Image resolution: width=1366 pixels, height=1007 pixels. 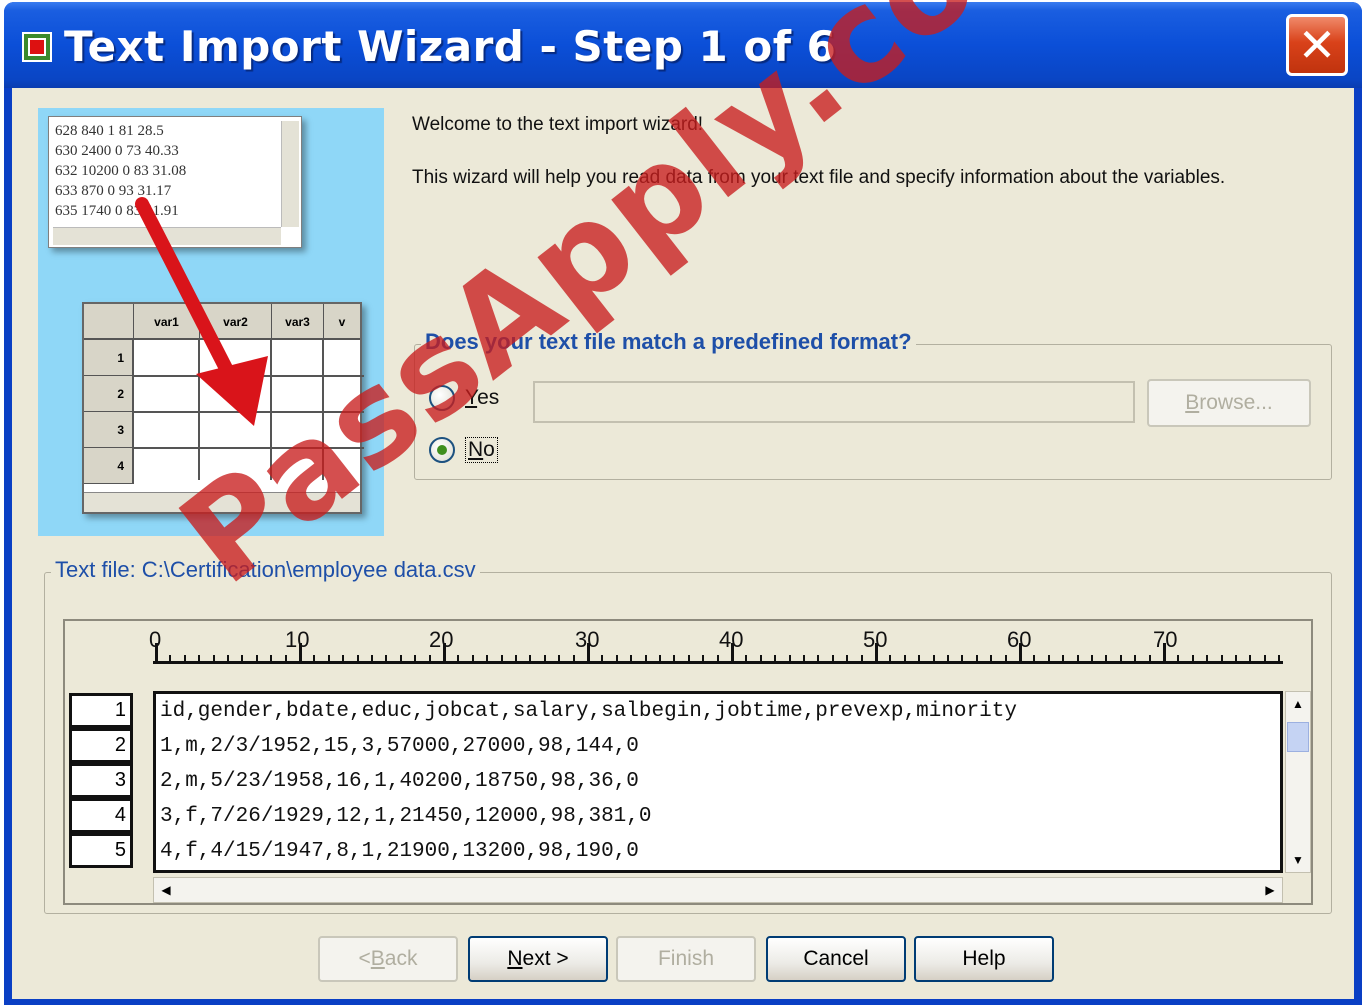 I want to click on window-title: Text Import Wizard - Step 1 of 6, so click(x=450, y=46).